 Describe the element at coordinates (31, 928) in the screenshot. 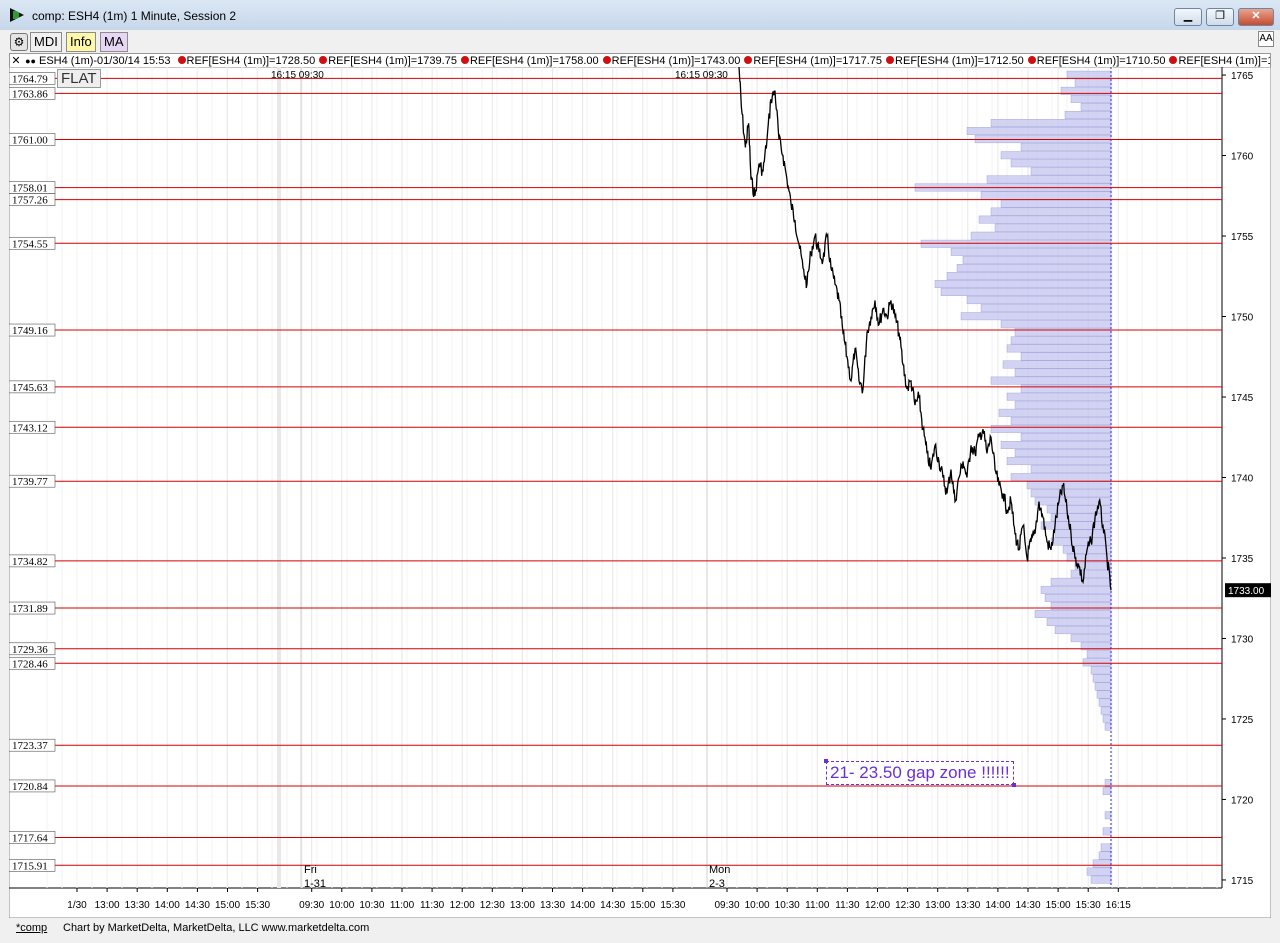

I see `comp-tab-link: *comp` at that location.